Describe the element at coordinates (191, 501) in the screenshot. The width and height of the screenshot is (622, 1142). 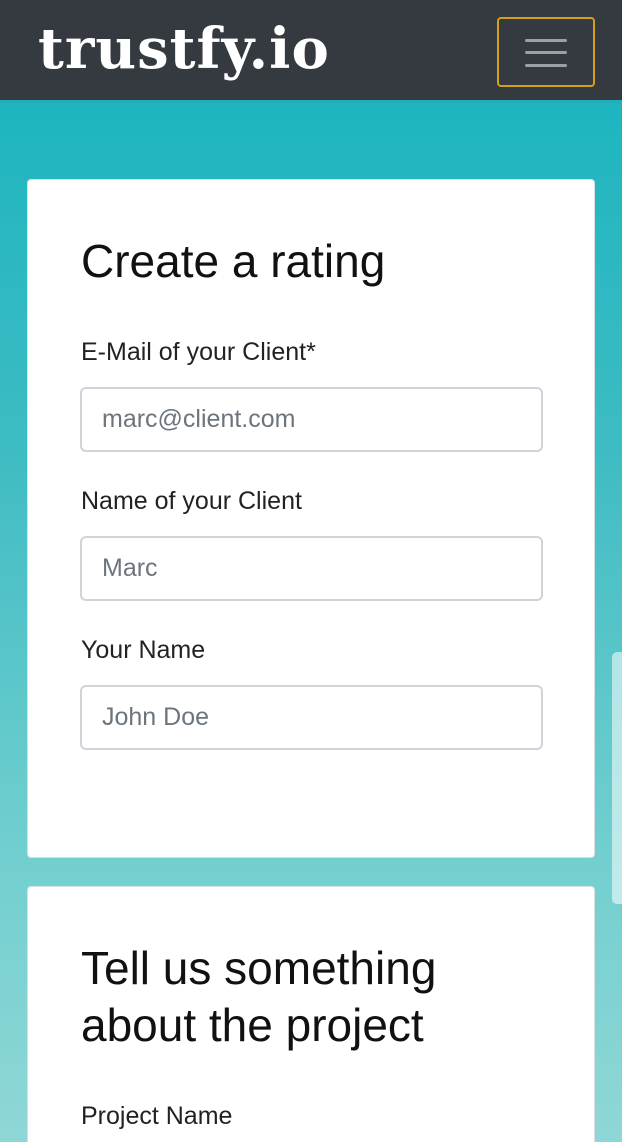
I see `client-name-label: Name of your Client` at that location.